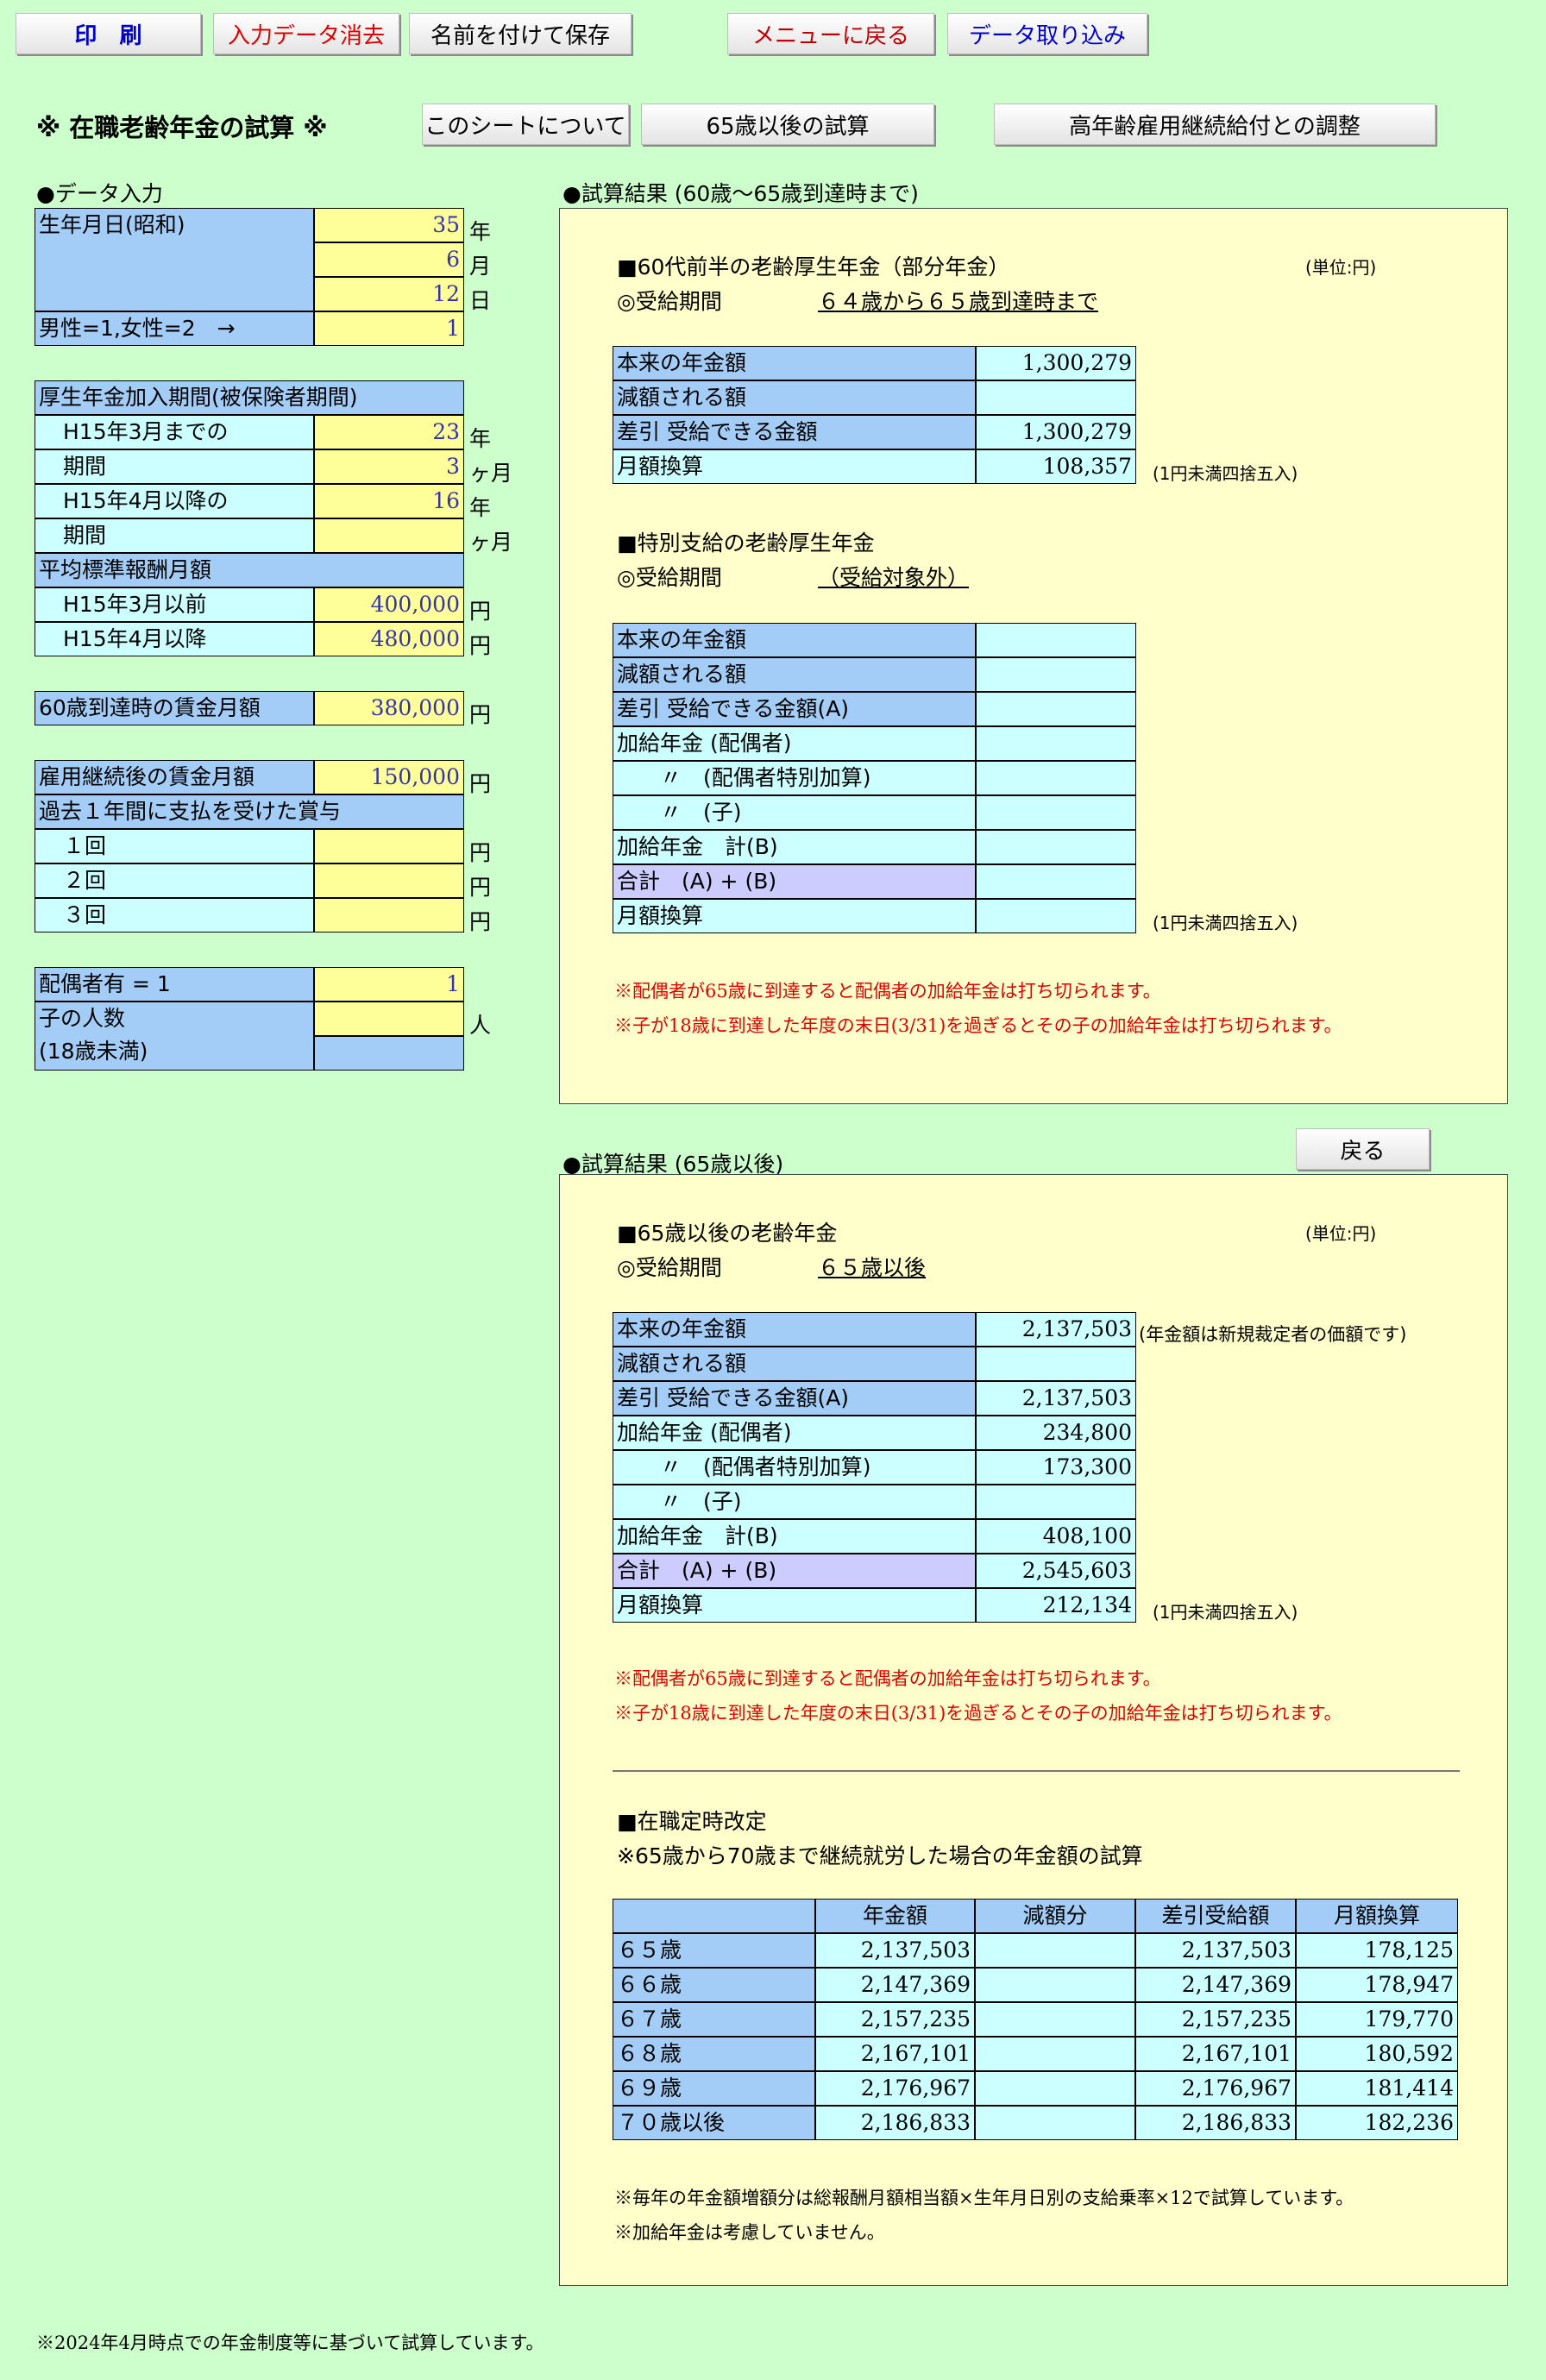 This screenshot has height=2380, width=1546. What do you see at coordinates (958, 301) in the screenshot?
I see `result1-sec1-period: ６４歳から６５歳到達時まで` at bounding box center [958, 301].